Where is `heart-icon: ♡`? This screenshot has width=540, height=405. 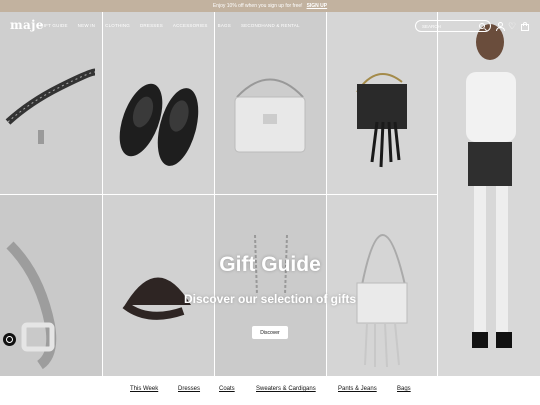 heart-icon: ♡ is located at coordinates (512, 26).